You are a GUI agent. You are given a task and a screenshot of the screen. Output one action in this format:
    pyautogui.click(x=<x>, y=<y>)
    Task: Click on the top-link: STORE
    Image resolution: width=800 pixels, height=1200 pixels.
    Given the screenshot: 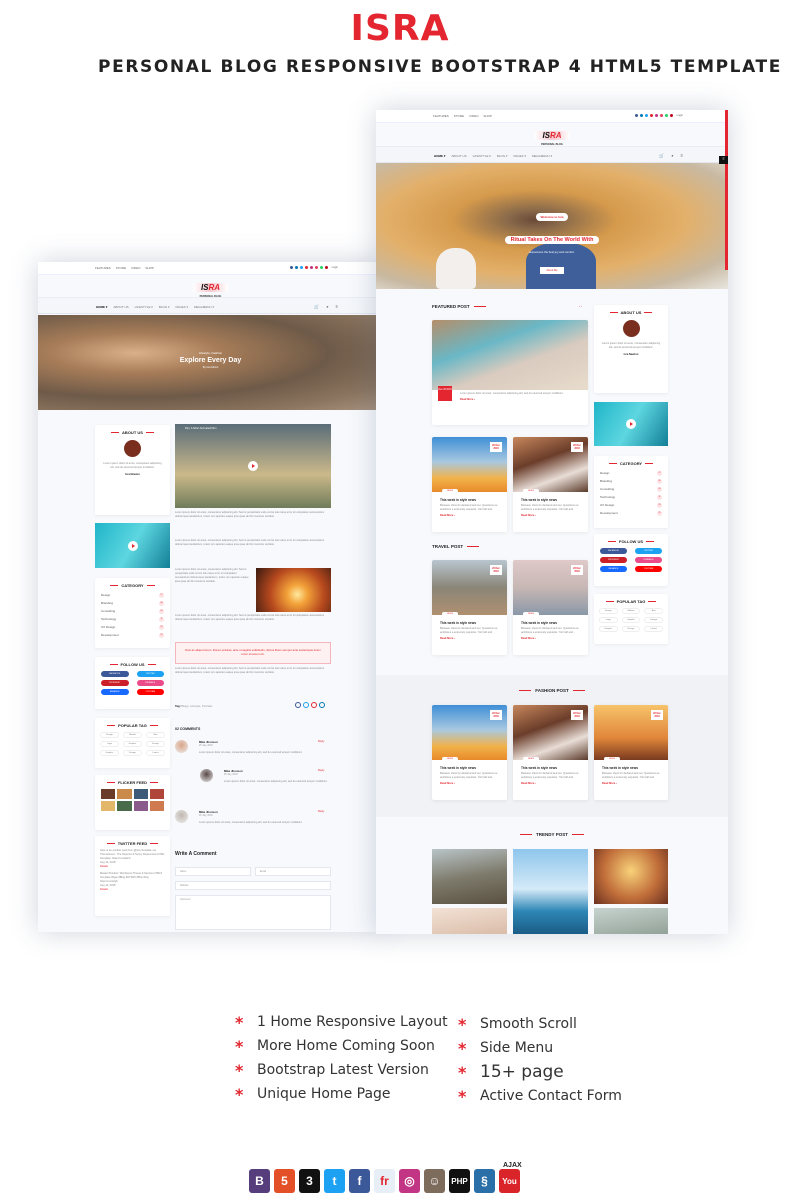 What is the action you would take?
    pyautogui.click(x=121, y=268)
    